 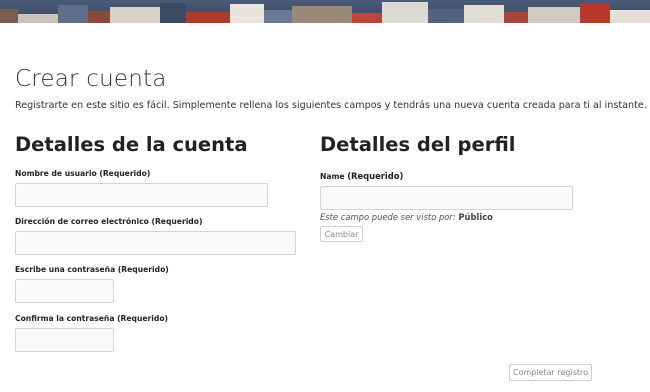 What do you see at coordinates (375, 176) in the screenshot?
I see `name-required-text: (Requerido)` at bounding box center [375, 176].